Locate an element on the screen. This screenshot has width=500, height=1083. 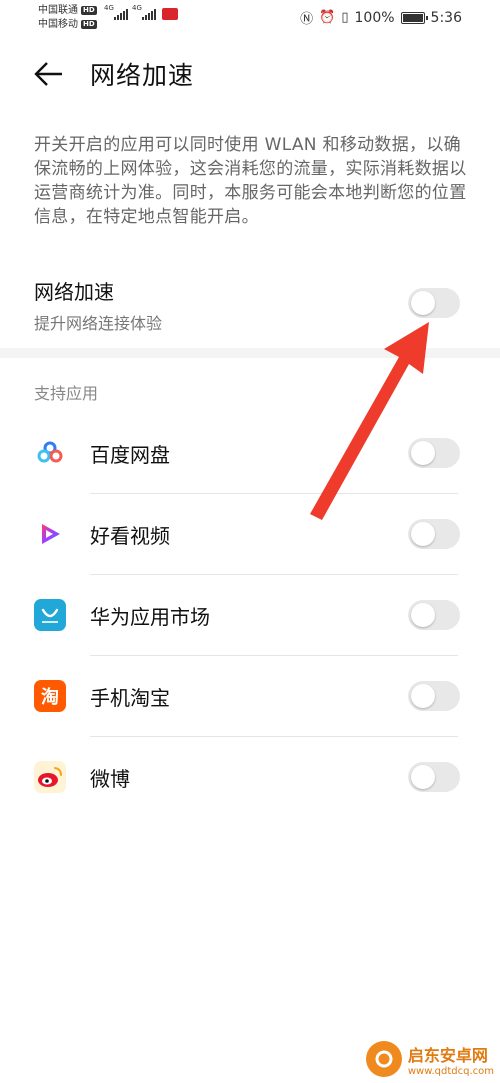
status-right: Ⓝ ⏰ ▯ 100% 5:36 is located at coordinates (381, 18).